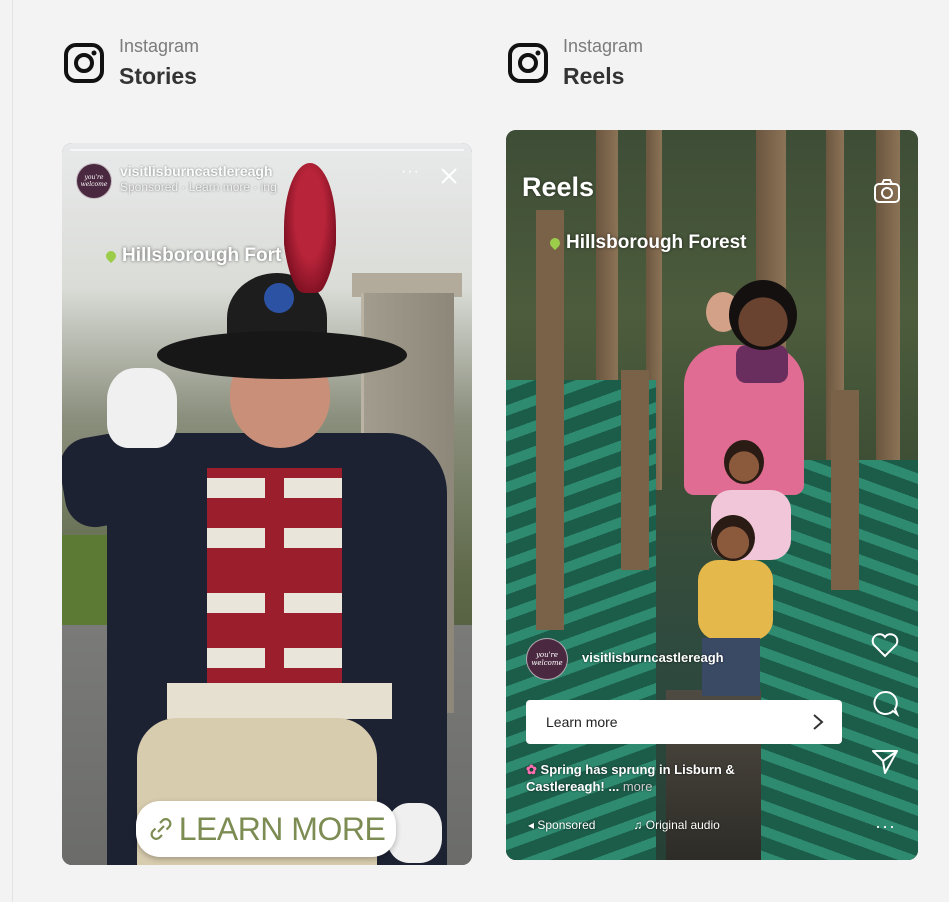 The image size is (949, 902). I want to click on comment-icon, so click(885, 703).